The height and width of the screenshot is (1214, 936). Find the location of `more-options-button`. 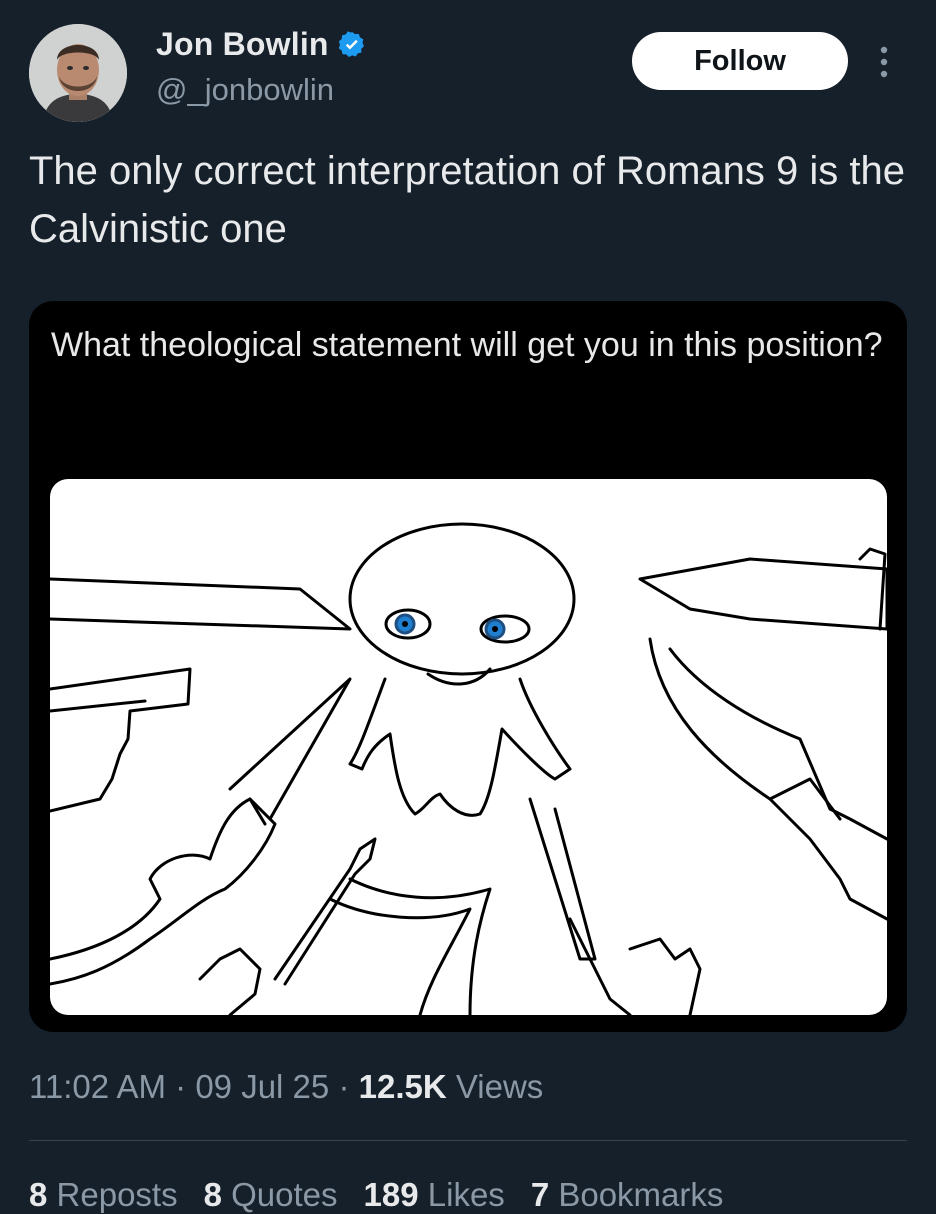

more-options-button is located at coordinates (884, 62).